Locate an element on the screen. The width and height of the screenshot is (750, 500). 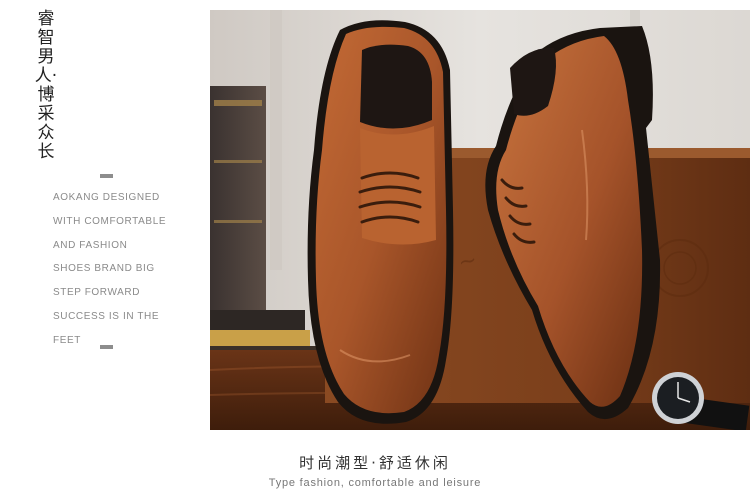
slogan-line: SUCCESS IS IN THE is located at coordinates (106, 316).